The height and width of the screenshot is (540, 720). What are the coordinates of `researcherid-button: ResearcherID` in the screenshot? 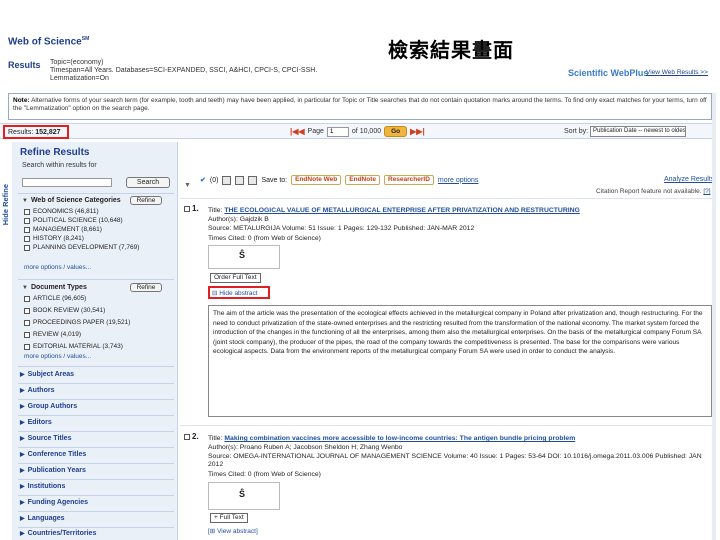 It's located at (409, 180).